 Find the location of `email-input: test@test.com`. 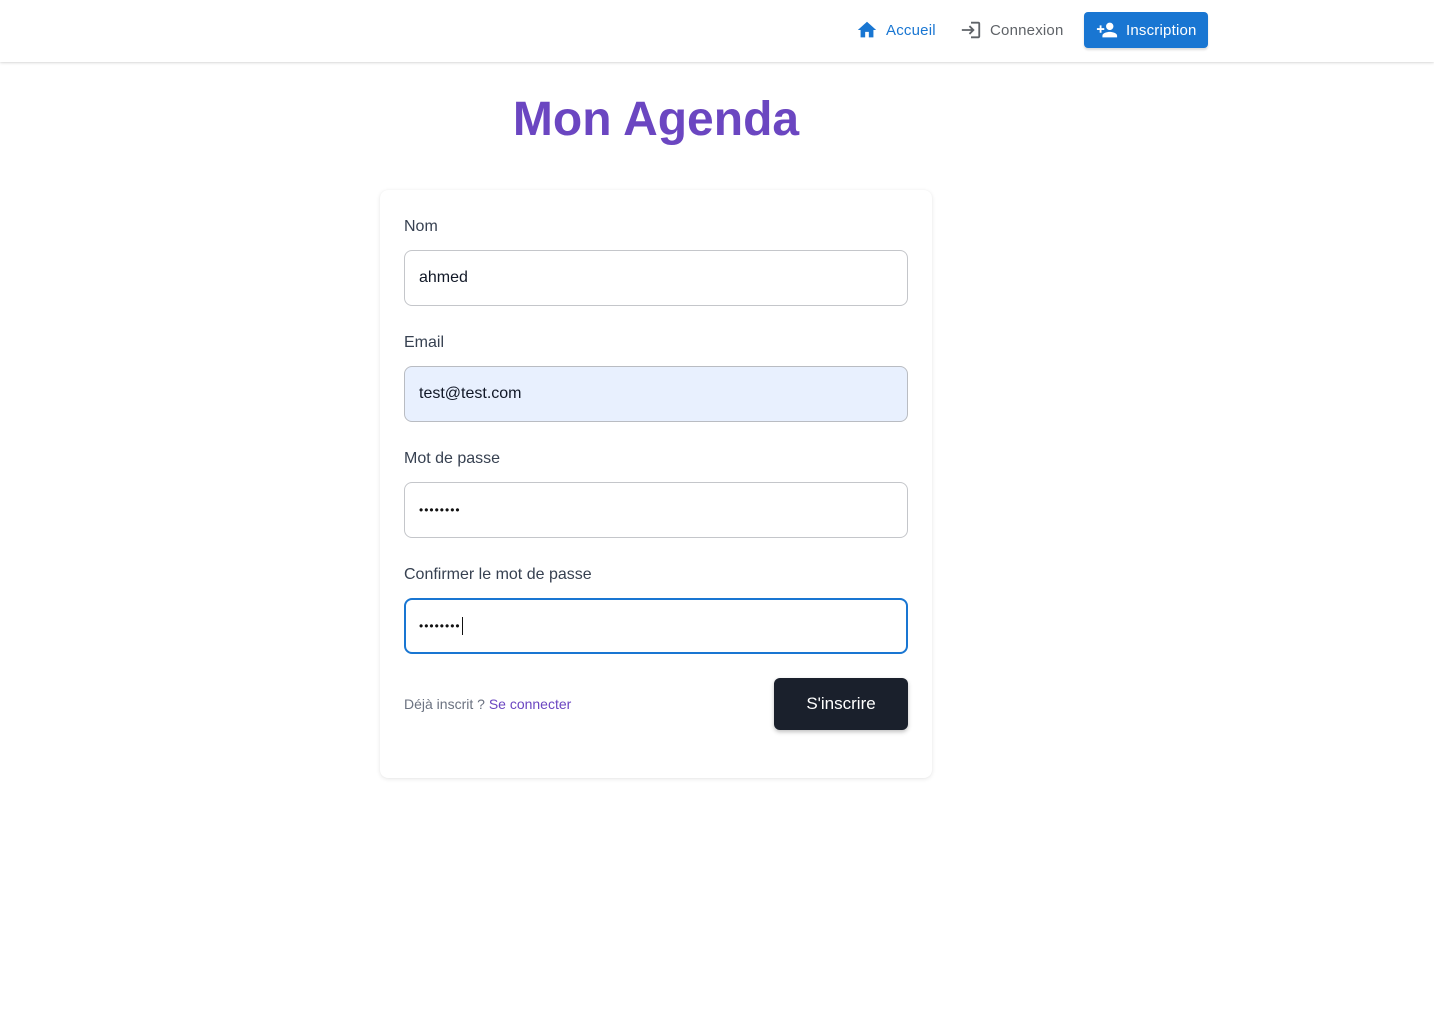

email-input: test@test.com is located at coordinates (656, 394).